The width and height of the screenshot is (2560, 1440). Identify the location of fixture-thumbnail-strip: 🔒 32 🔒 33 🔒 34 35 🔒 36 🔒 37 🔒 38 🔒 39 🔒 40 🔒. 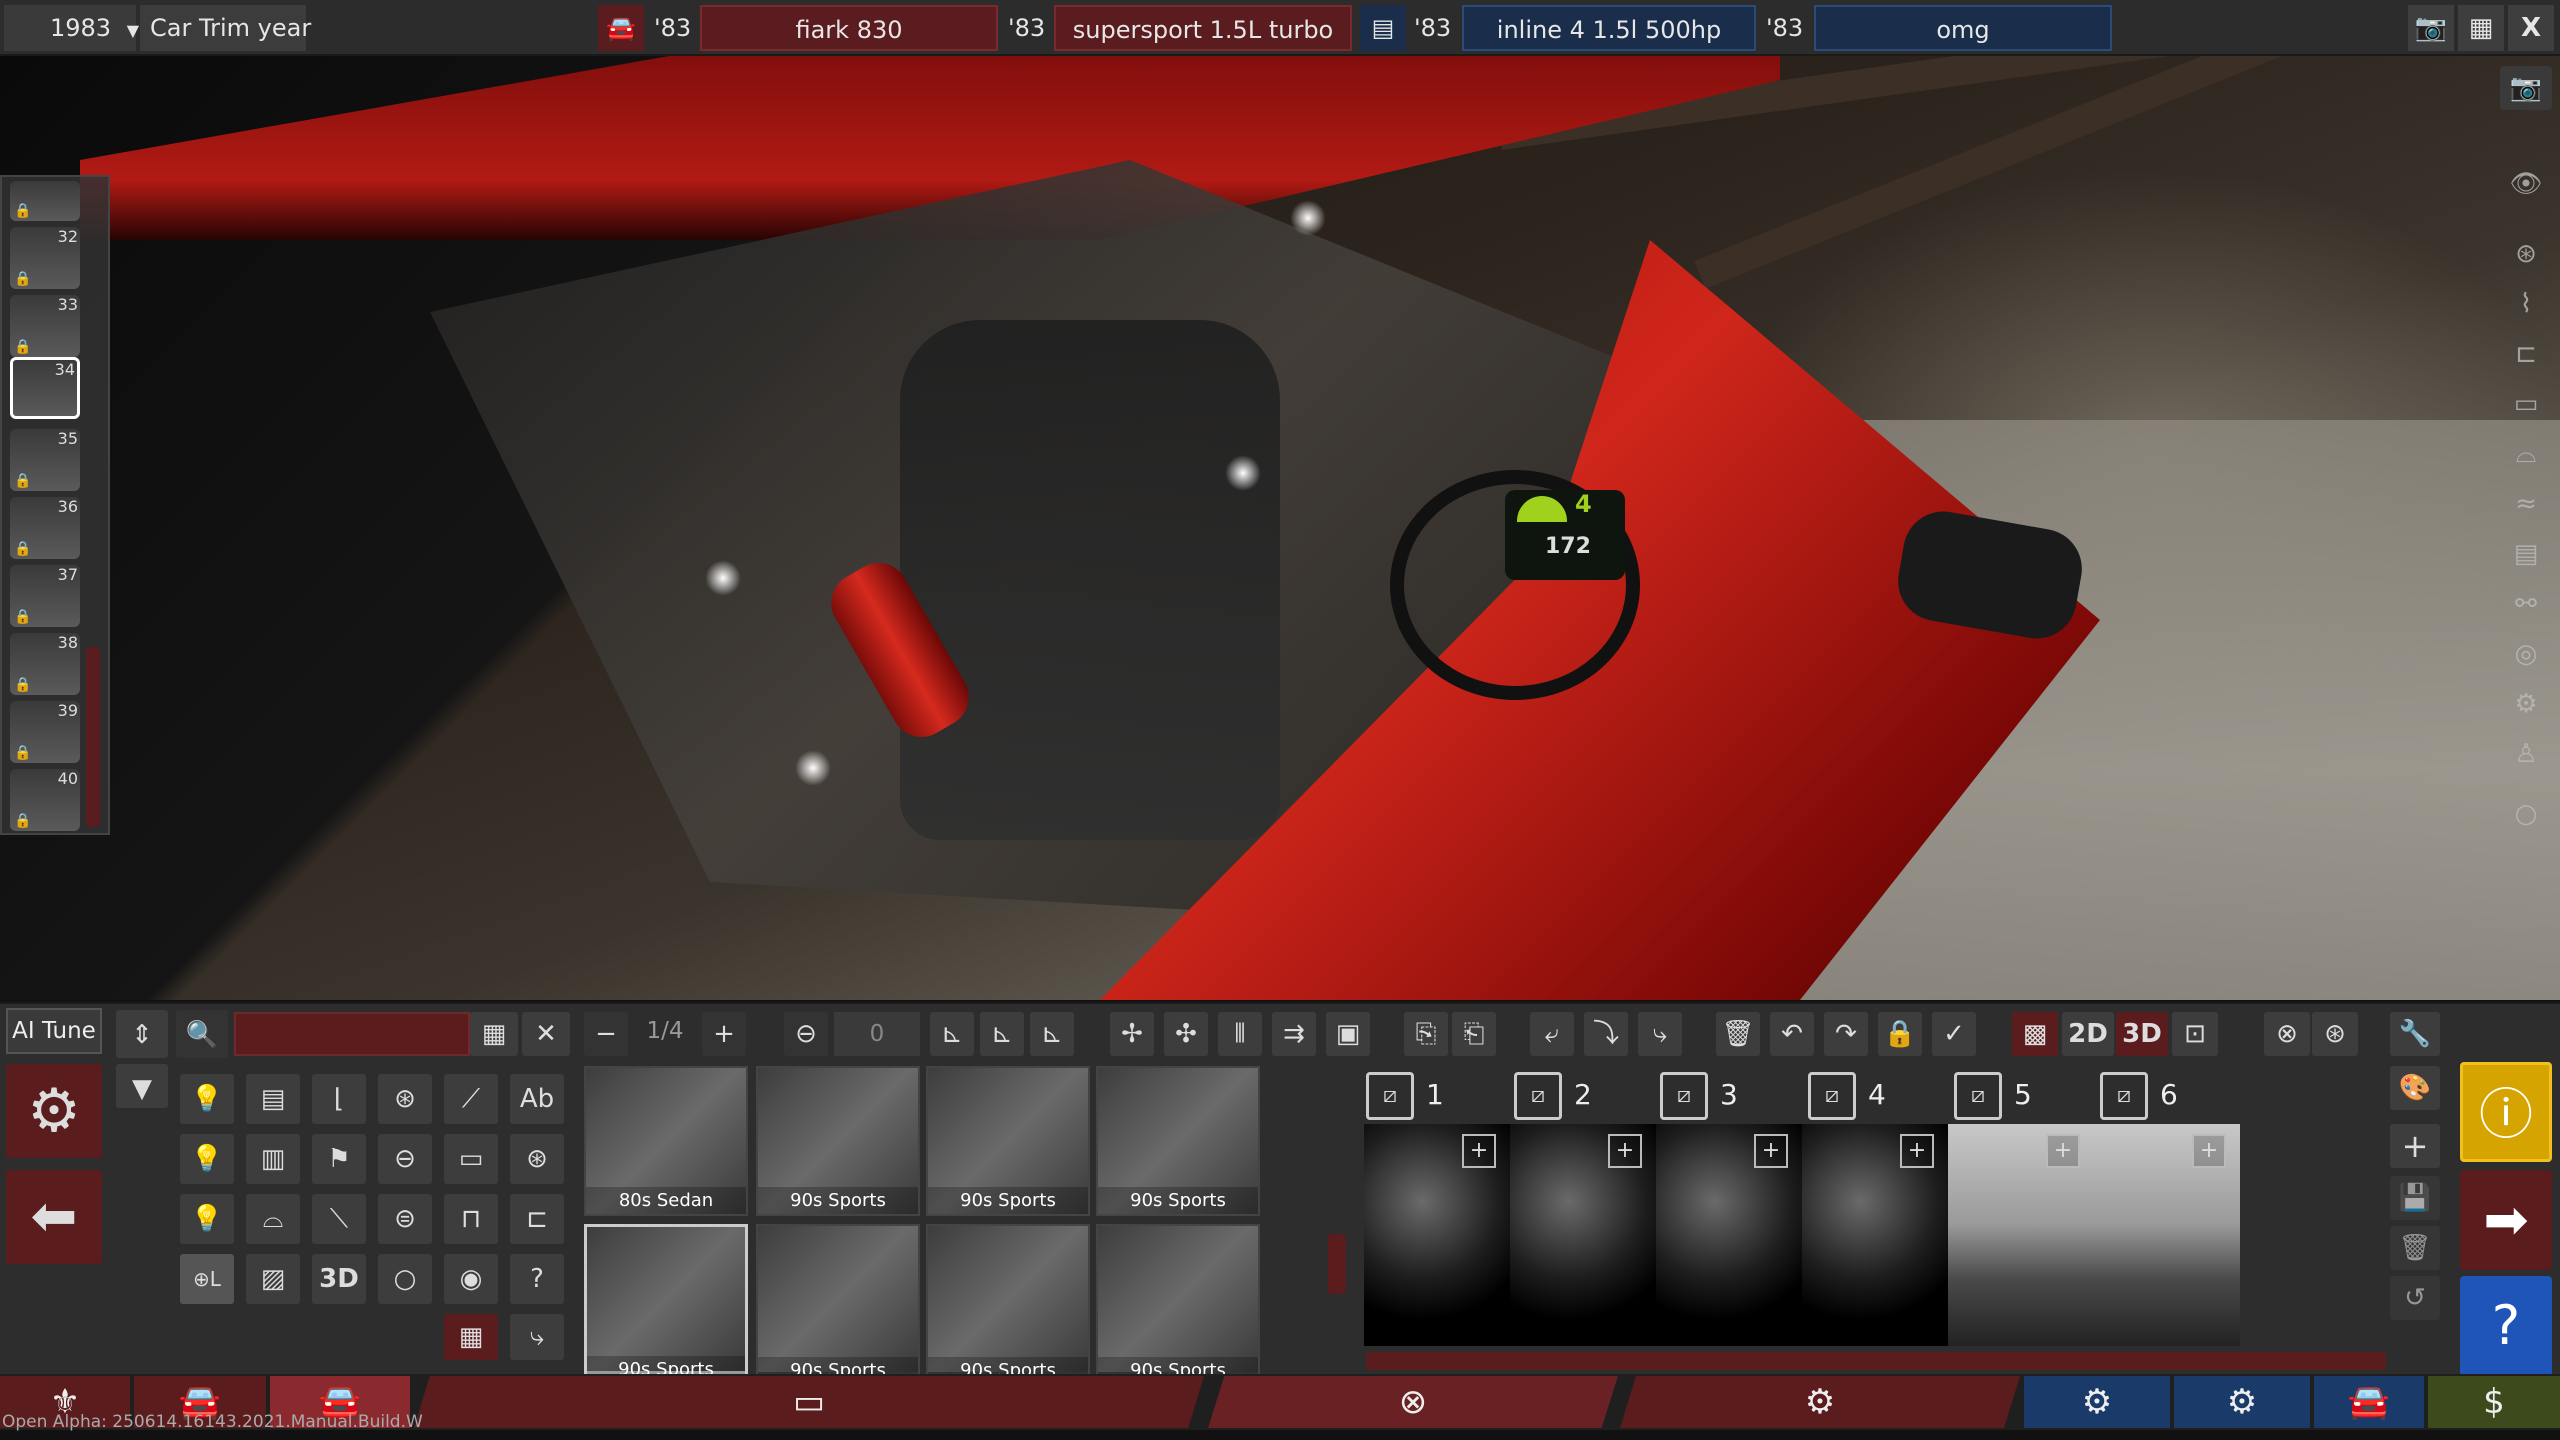
(55, 505).